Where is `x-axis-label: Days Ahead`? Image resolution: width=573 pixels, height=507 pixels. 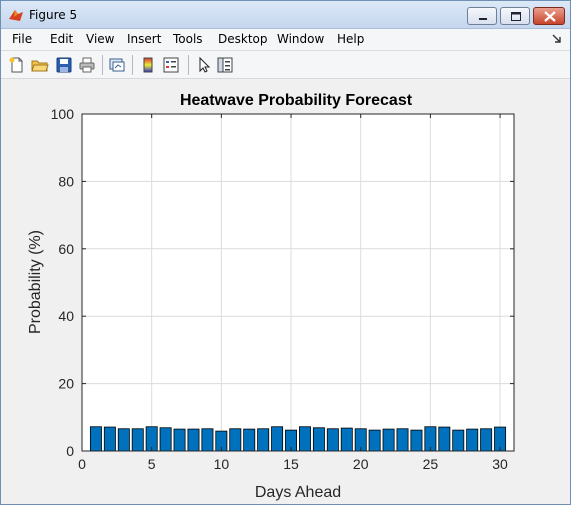
x-axis-label: Days Ahead is located at coordinates (298, 492).